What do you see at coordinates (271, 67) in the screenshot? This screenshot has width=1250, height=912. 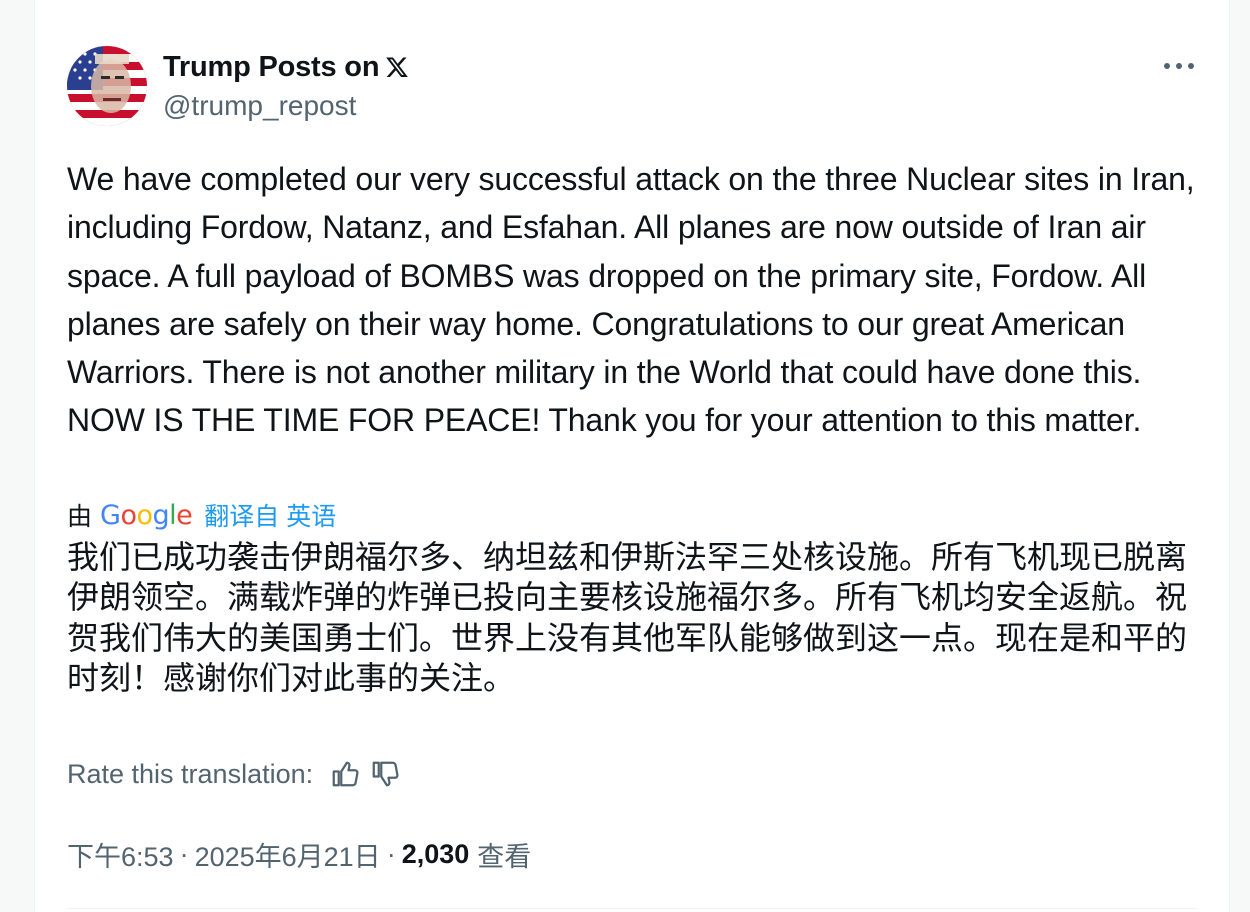 I see `author-display-name: Trump Posts on` at bounding box center [271, 67].